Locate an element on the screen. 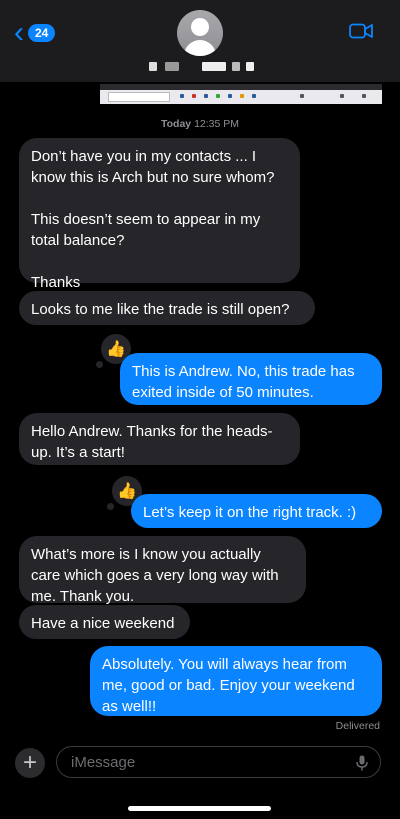 The width and height of the screenshot is (400, 819). contact-avatar is located at coordinates (200, 33).